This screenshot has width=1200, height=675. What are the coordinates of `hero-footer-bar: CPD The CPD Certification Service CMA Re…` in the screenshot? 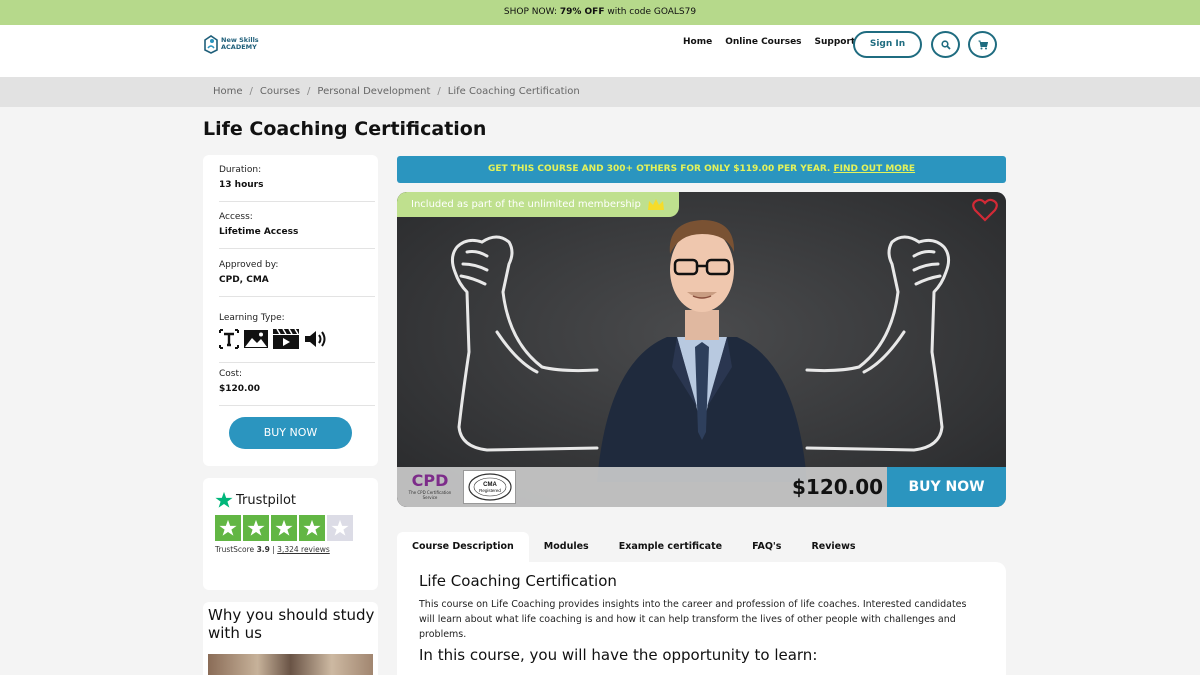 It's located at (701, 487).